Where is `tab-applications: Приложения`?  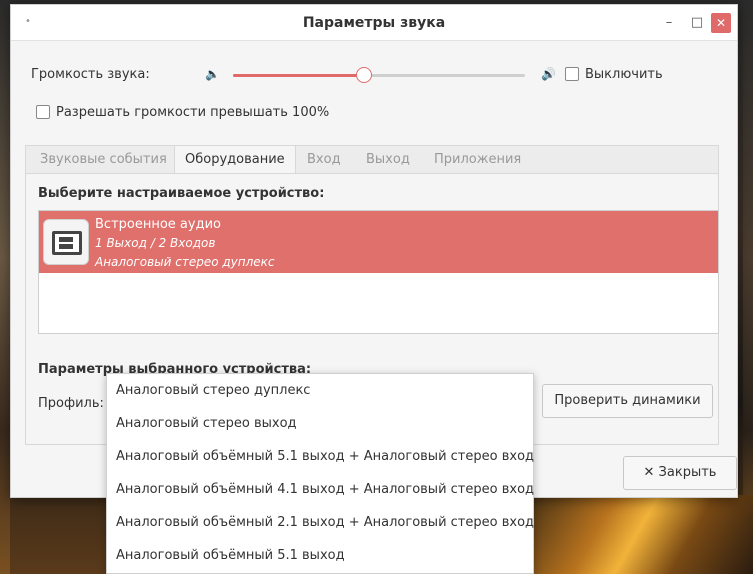 tab-applications: Приложения is located at coordinates (477, 160).